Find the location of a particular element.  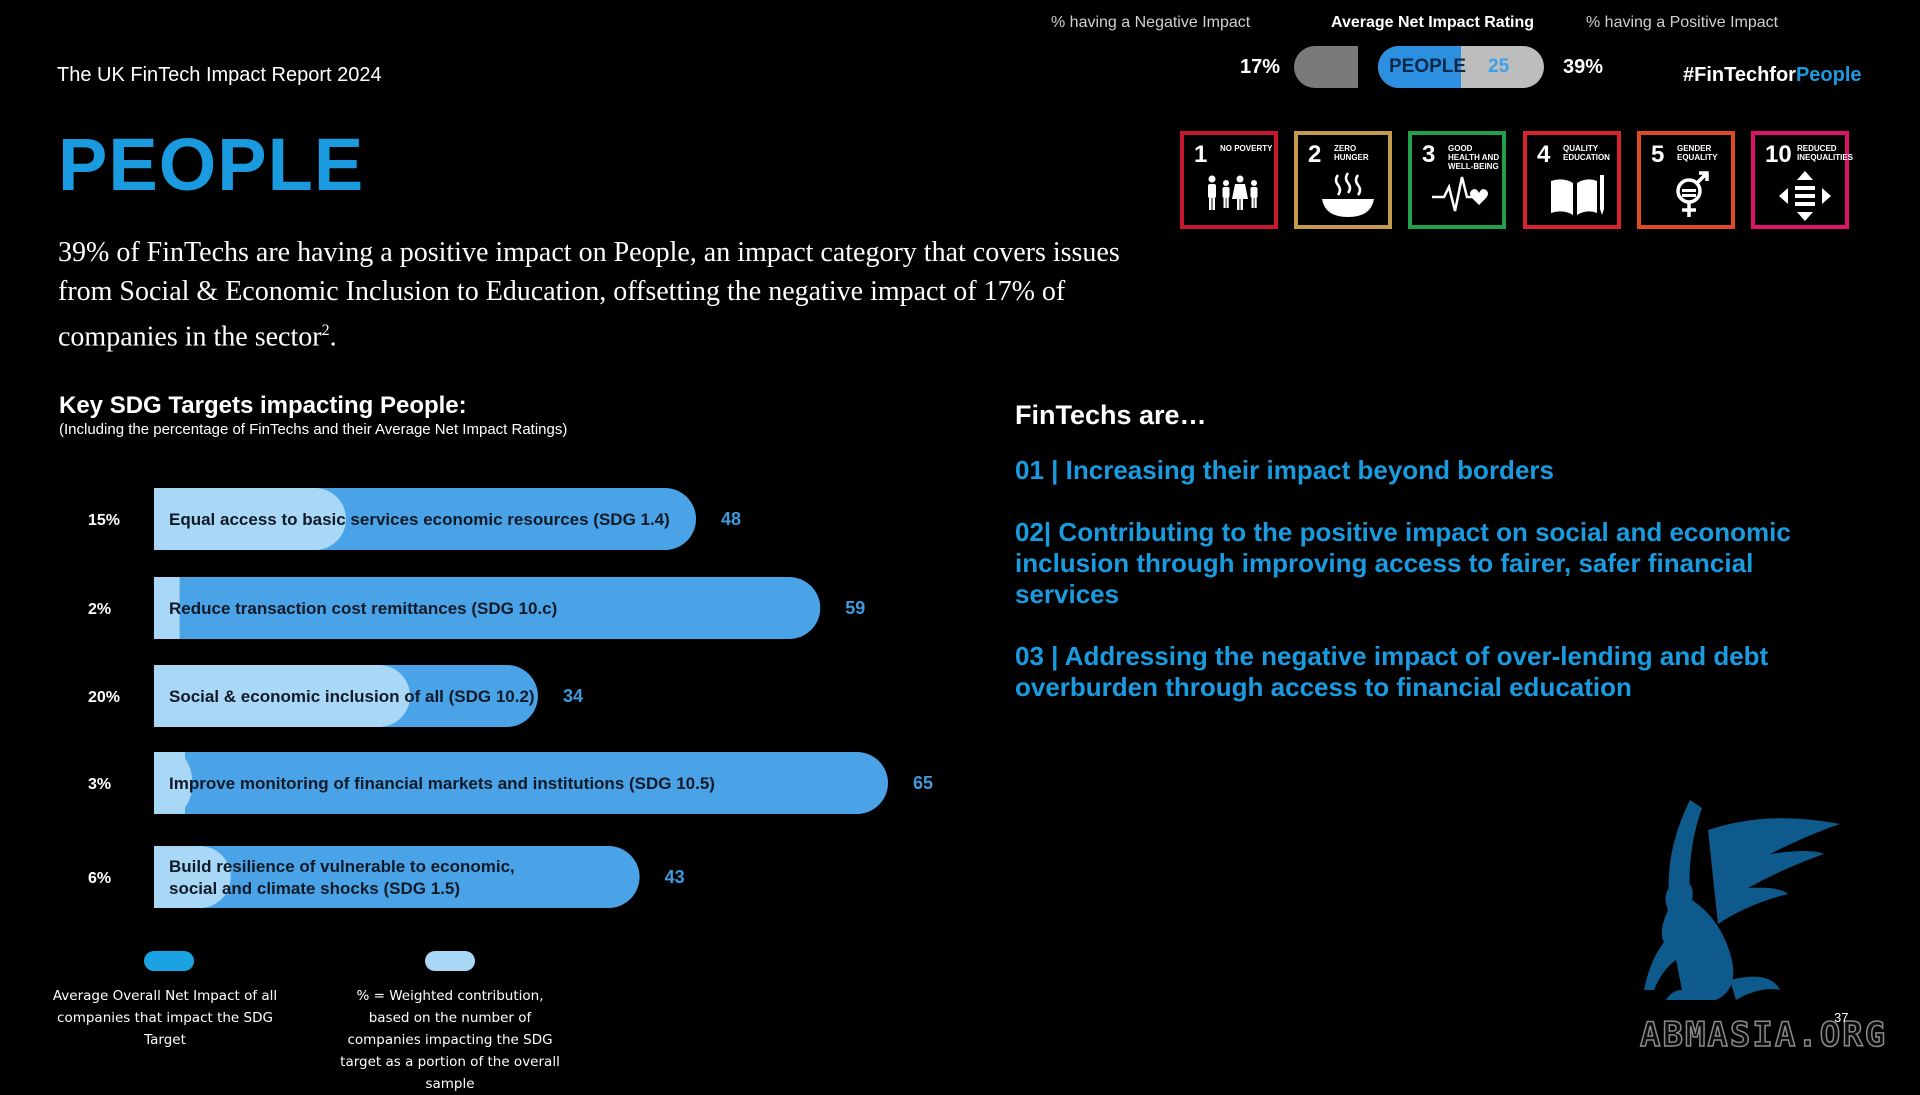

positive-impact-value: 39% is located at coordinates (1583, 67).